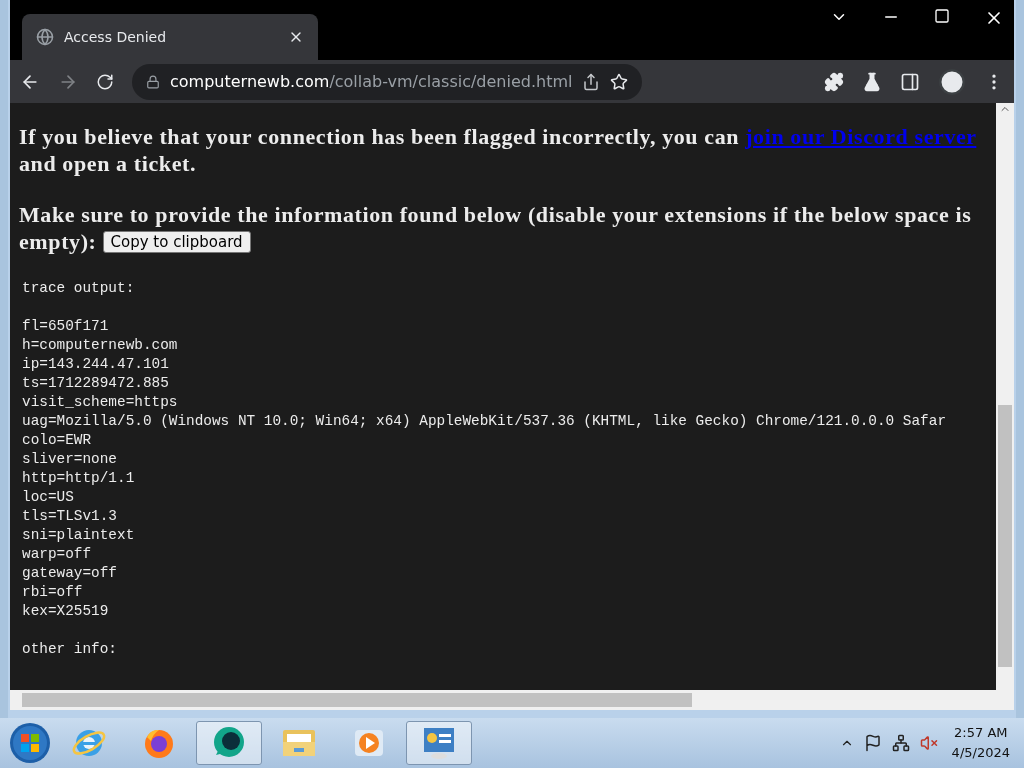 Image resolution: width=1024 pixels, height=768 pixels. What do you see at coordinates (498, 150) in the screenshot?
I see `notice-text: If you believe that your connection has been flagged incorrectly, you can join our Discord server and open a ticket.` at bounding box center [498, 150].